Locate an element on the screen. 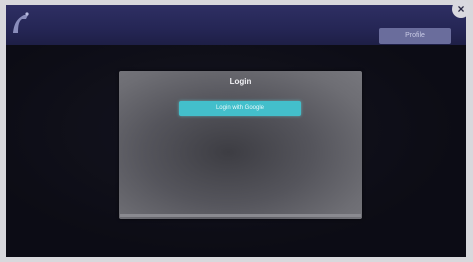  modal-footer-divider is located at coordinates (240, 215).